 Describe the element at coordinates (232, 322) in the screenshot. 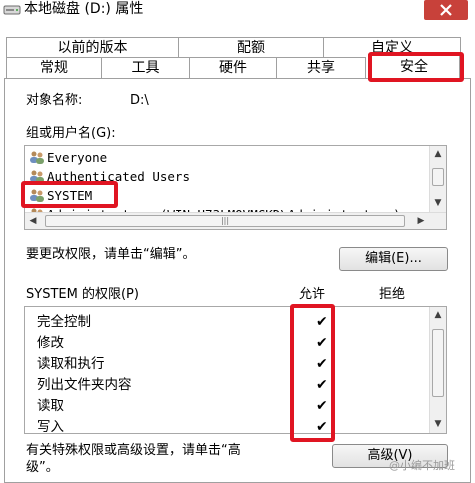

I see `permission-row: 完全控制 ✔` at that location.